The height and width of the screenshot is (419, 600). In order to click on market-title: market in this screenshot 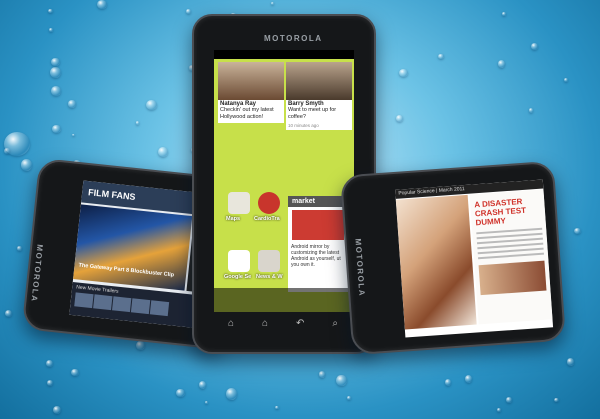, I will do `click(318, 201)`.